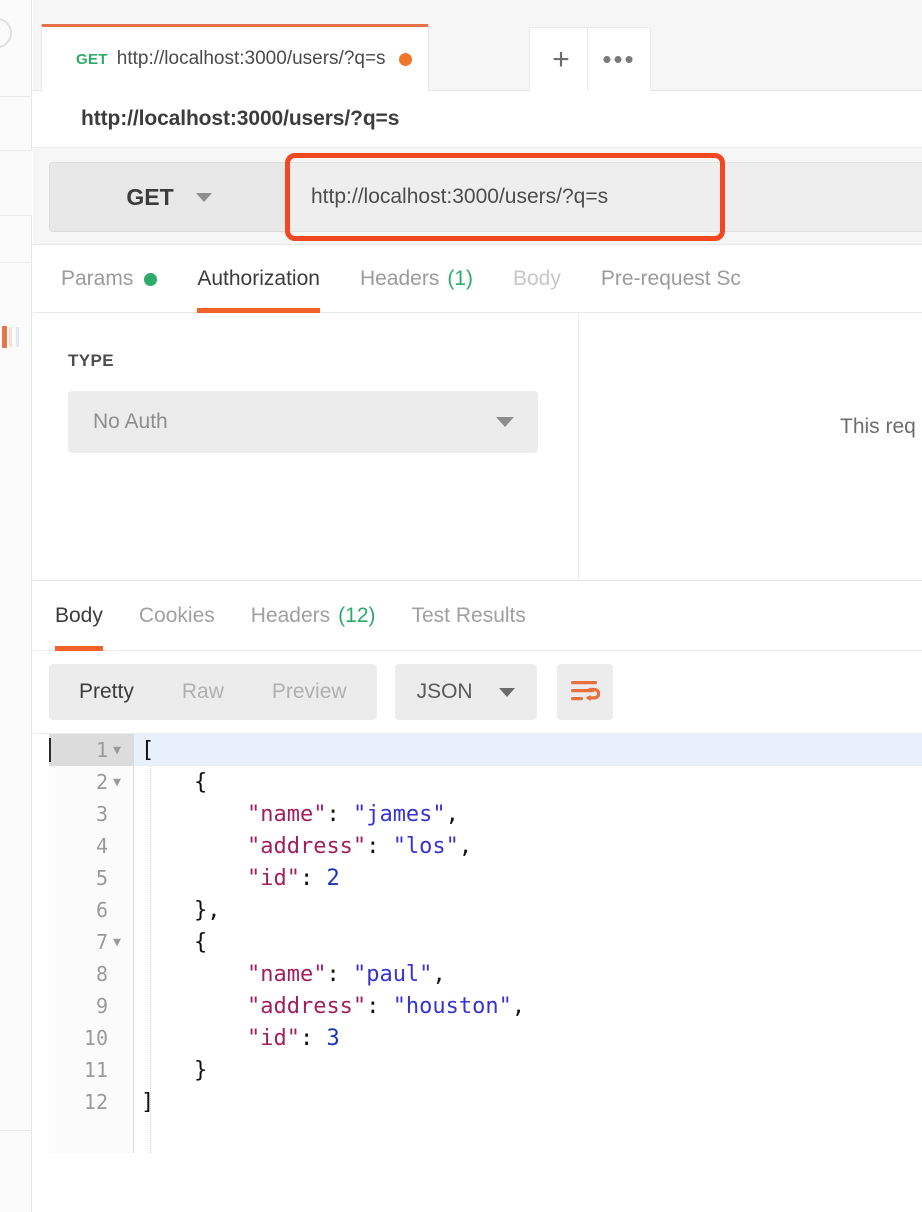  Describe the element at coordinates (101, 814) in the screenshot. I see `line-number: 3▼` at that location.